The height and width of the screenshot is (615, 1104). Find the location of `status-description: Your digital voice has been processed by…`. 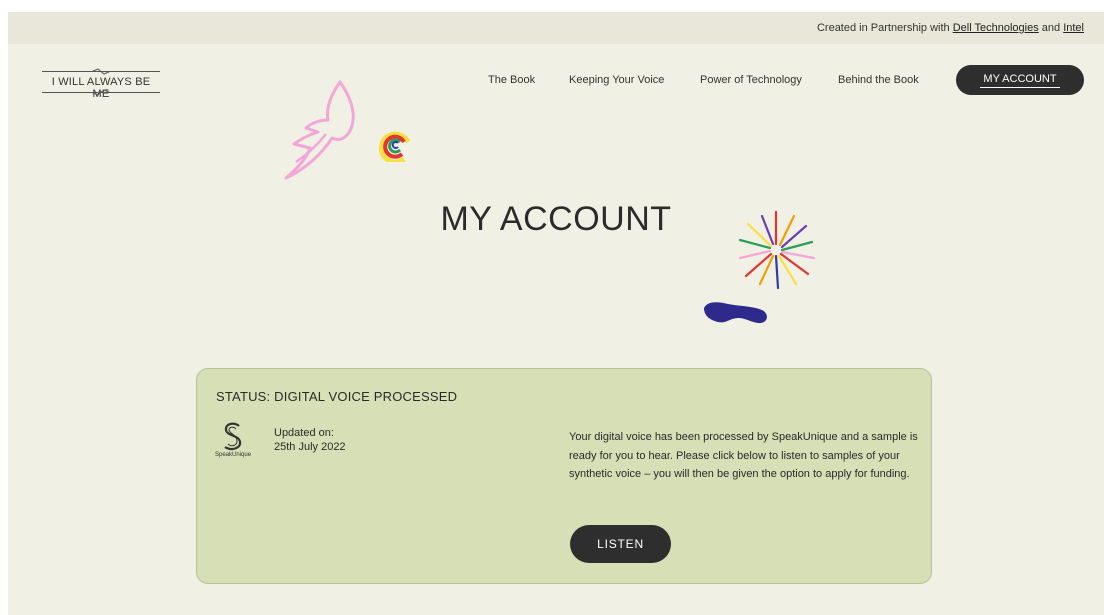

status-description: Your digital voice has been processed by… is located at coordinates (743, 455).